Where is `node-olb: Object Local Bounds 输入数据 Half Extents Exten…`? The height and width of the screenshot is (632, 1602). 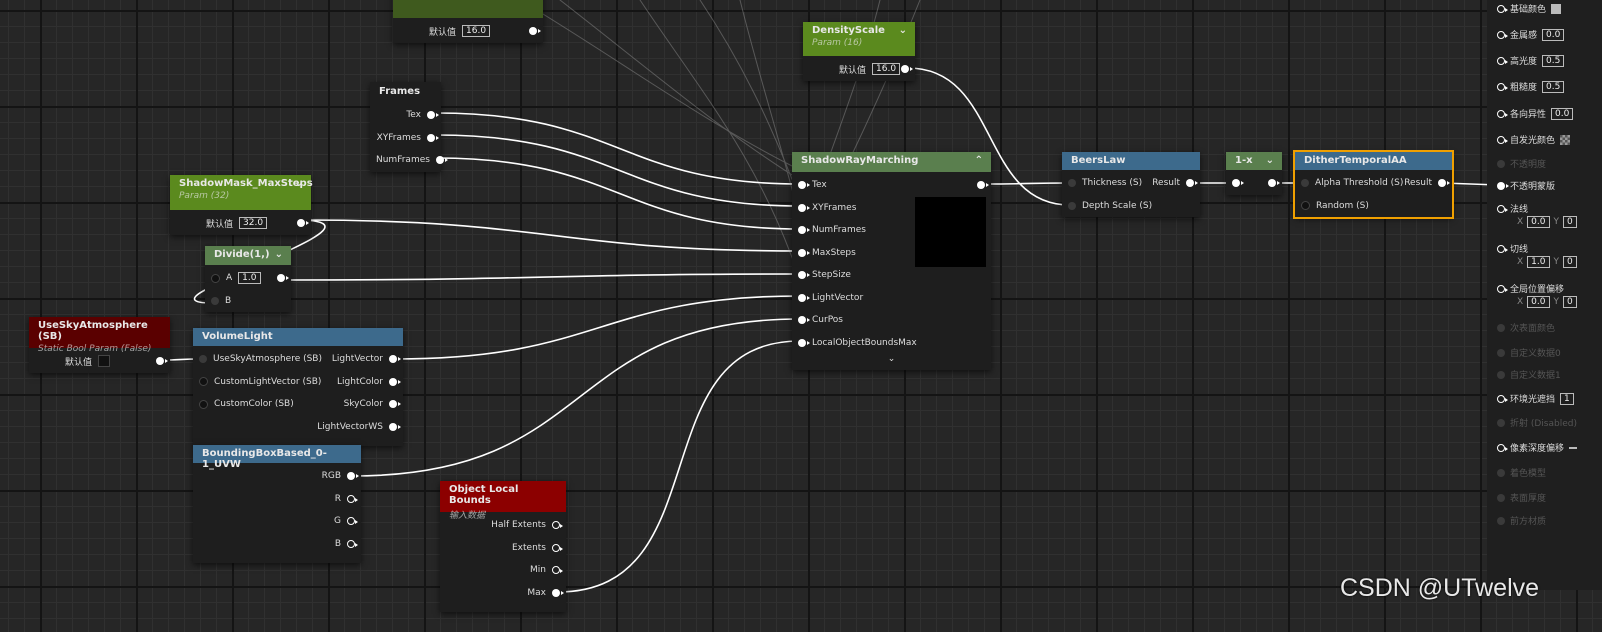 node-olb: Object Local Bounds 输入数据 Half Extents Exten… is located at coordinates (503, 546).